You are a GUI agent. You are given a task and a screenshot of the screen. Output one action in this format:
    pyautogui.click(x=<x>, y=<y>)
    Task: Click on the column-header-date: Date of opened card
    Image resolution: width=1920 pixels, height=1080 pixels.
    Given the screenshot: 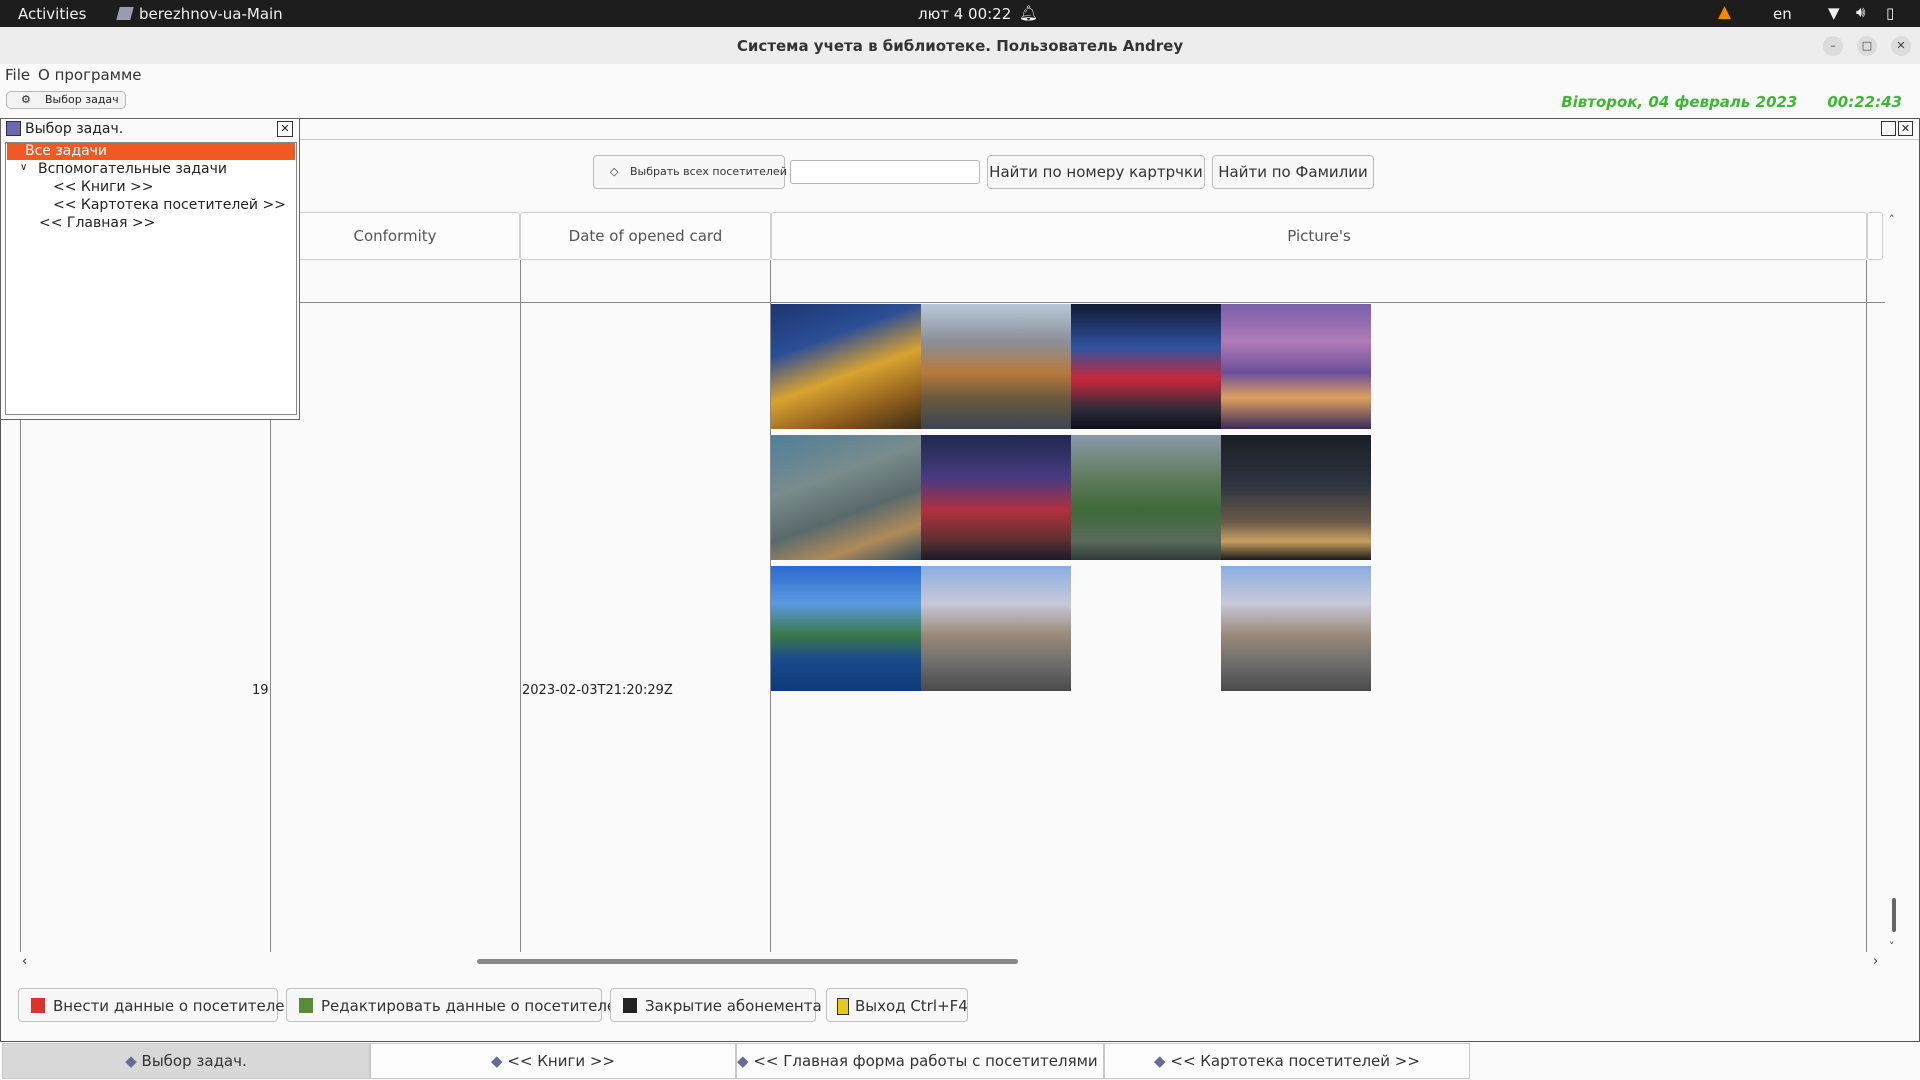 What is the action you would take?
    pyautogui.click(x=645, y=236)
    